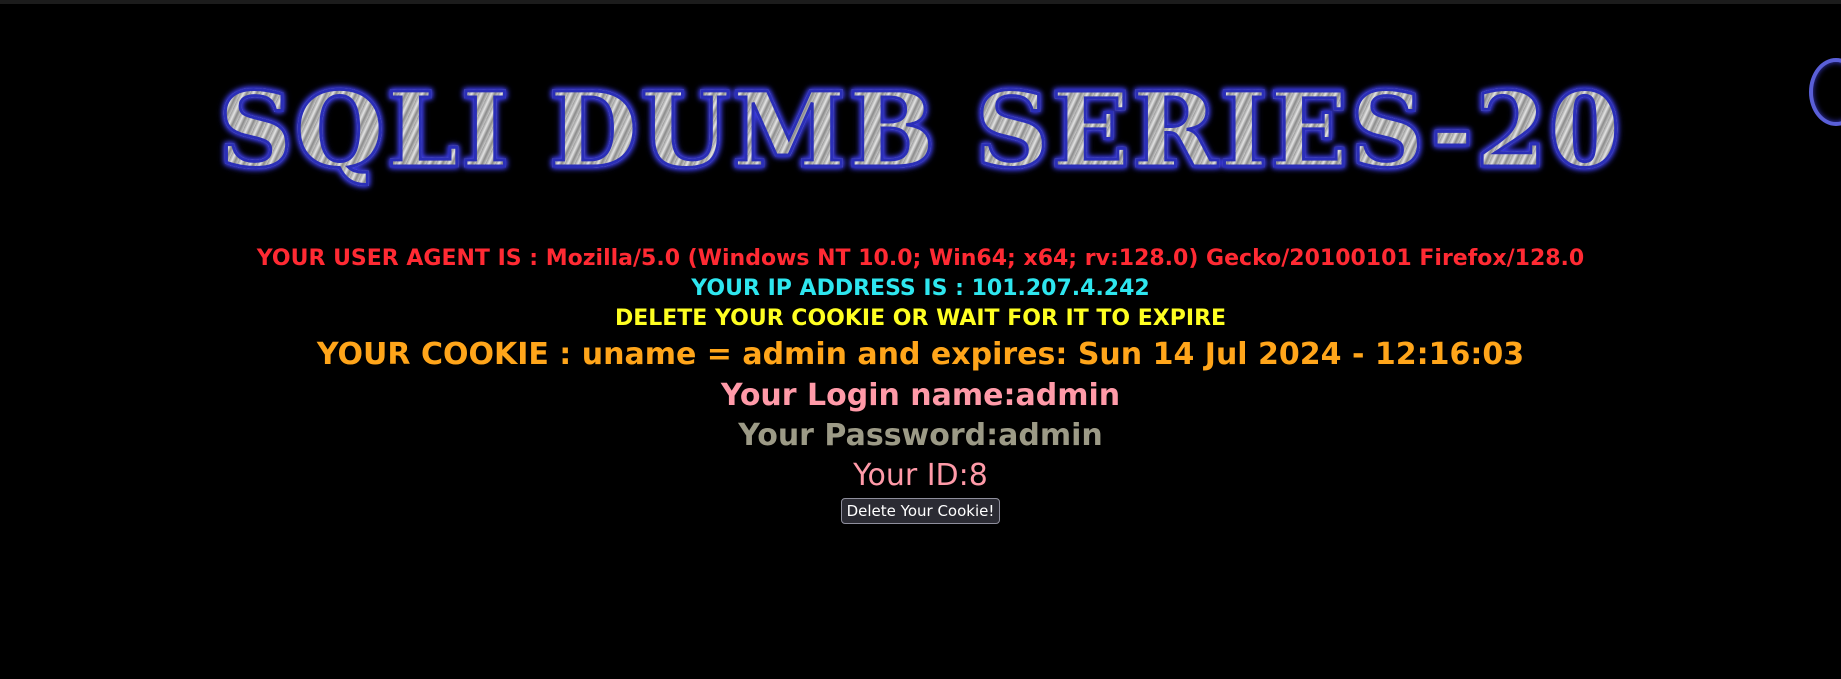  Describe the element at coordinates (920, 435) in the screenshot. I see `password-text: Your Password:admin` at that location.